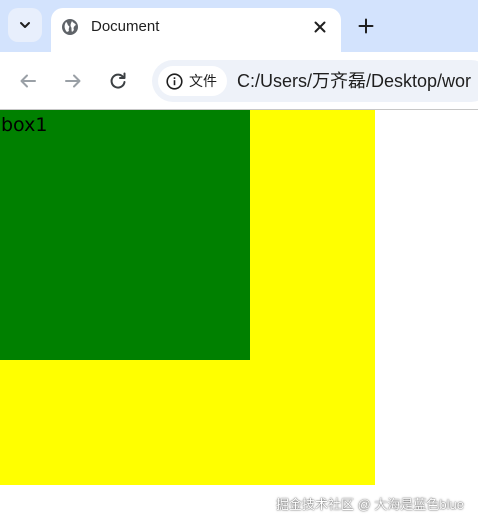 The image size is (478, 527). I want to click on back-button, so click(28, 81).